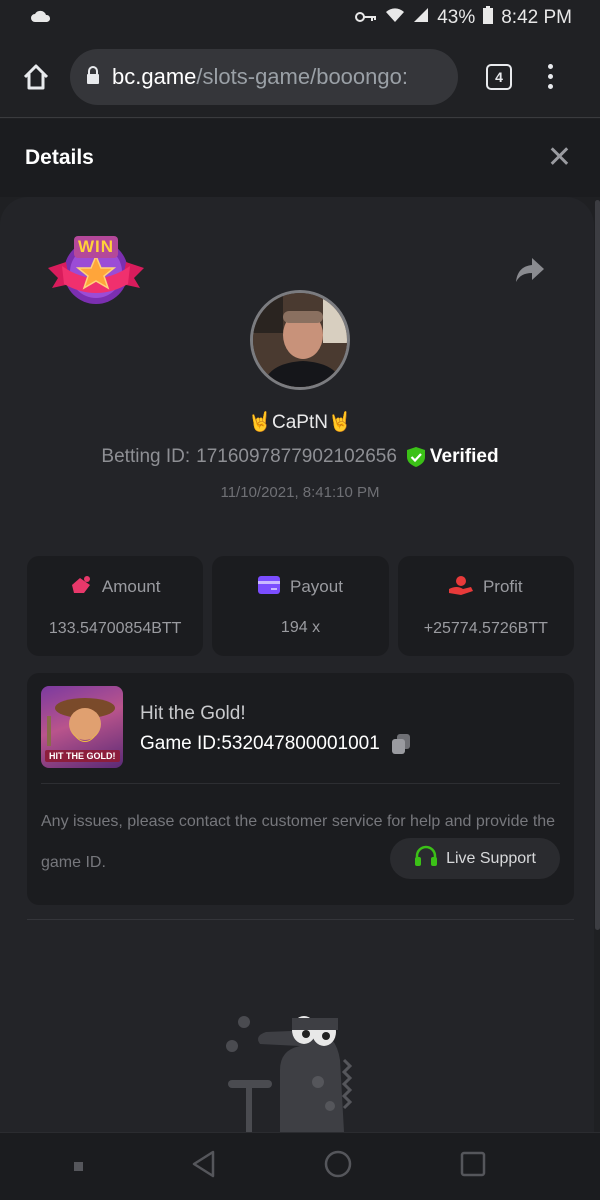 This screenshot has height=1200, width=600. What do you see at coordinates (300, 18) in the screenshot?
I see `status-bar: 43% 8:42 PM` at bounding box center [300, 18].